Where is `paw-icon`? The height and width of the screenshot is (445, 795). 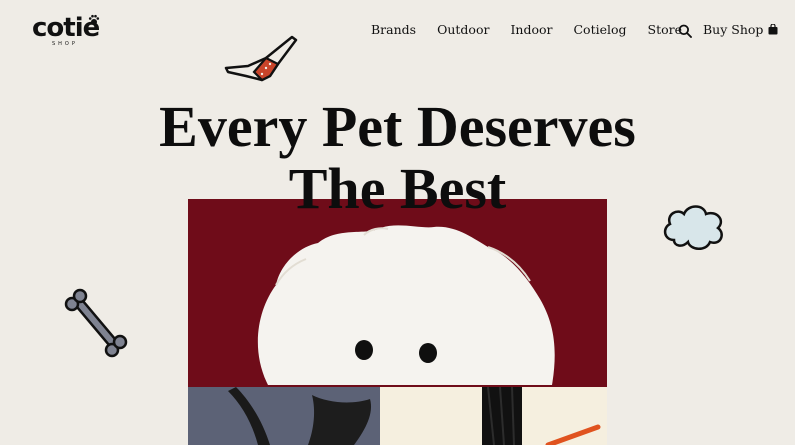 paw-icon is located at coordinates (94, 19).